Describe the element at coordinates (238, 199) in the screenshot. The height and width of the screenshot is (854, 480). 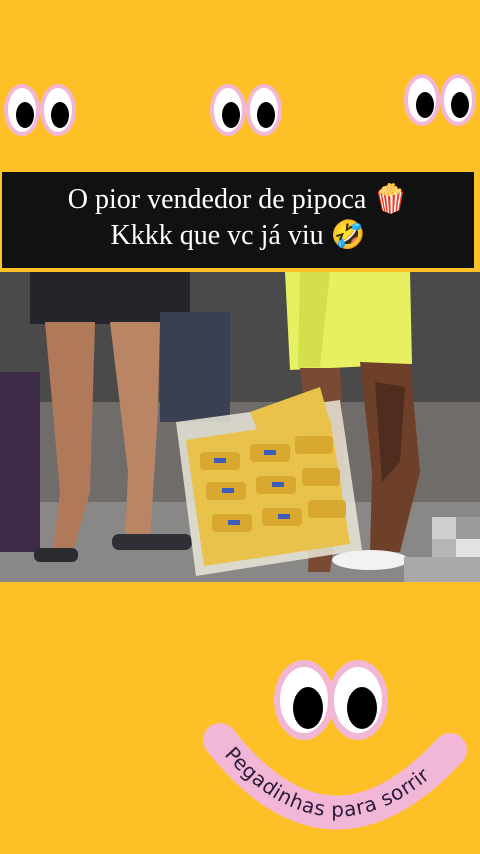
I see `caption-line-1: O pior vendedor de pipoca 🍿` at that location.